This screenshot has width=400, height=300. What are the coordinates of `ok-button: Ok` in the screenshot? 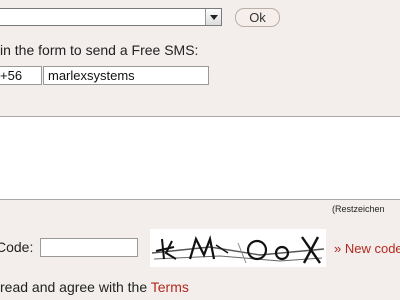 It's located at (257, 17).